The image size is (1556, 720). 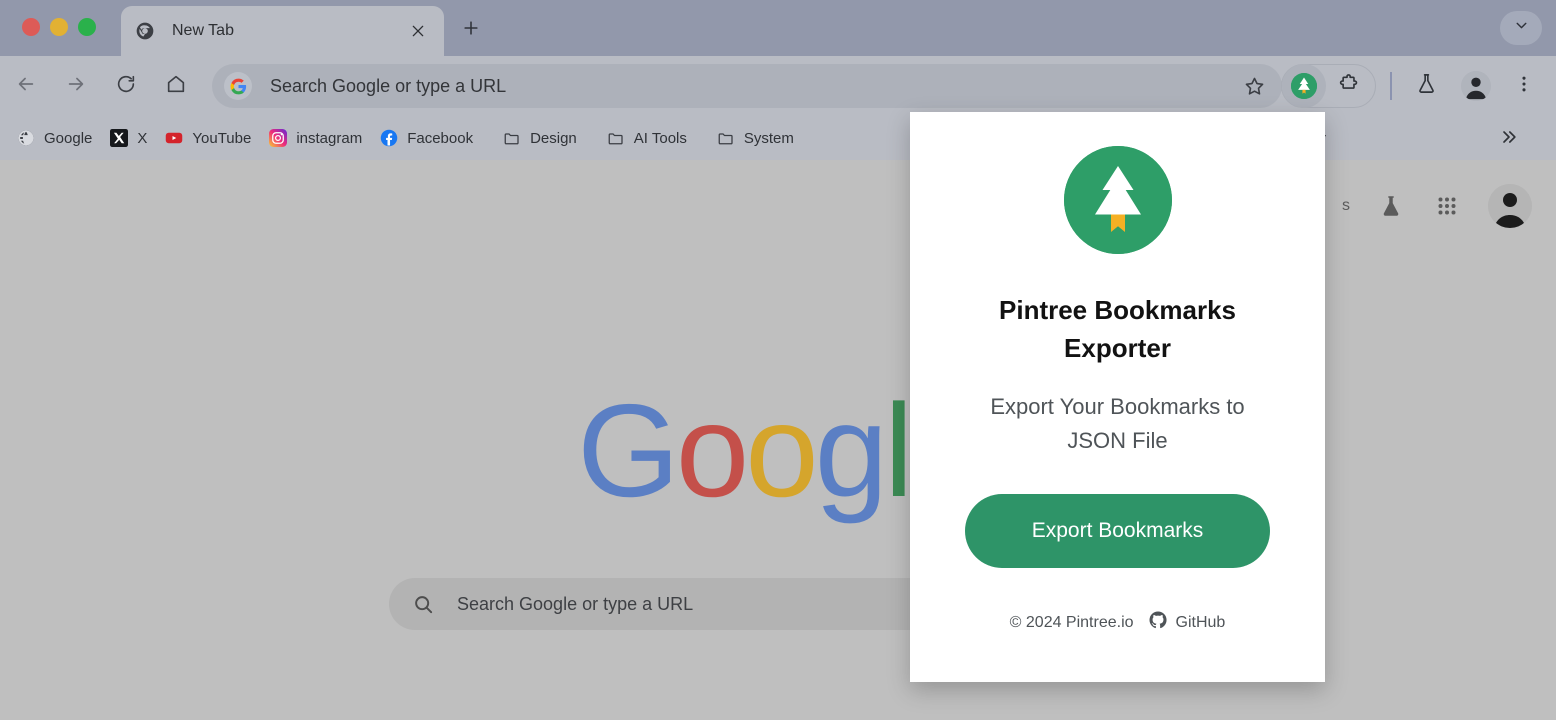 What do you see at coordinates (768, 138) in the screenshot?
I see `bookmark-label: System` at bounding box center [768, 138].